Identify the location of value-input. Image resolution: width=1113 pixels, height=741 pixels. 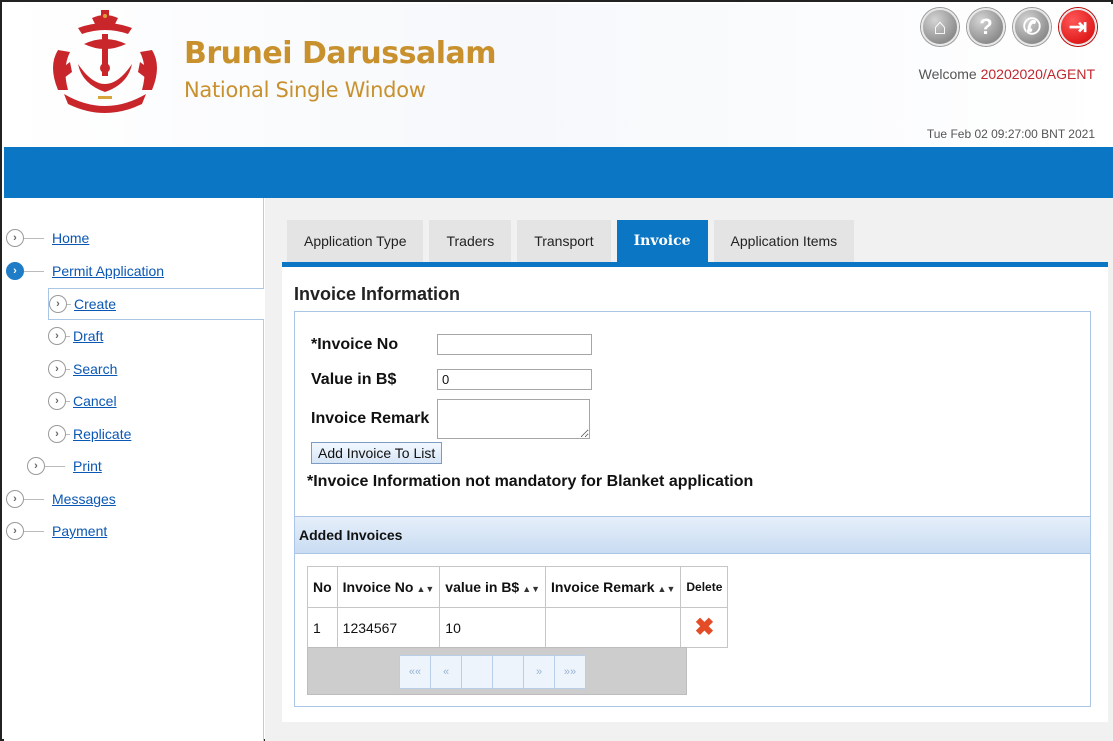
(514, 379).